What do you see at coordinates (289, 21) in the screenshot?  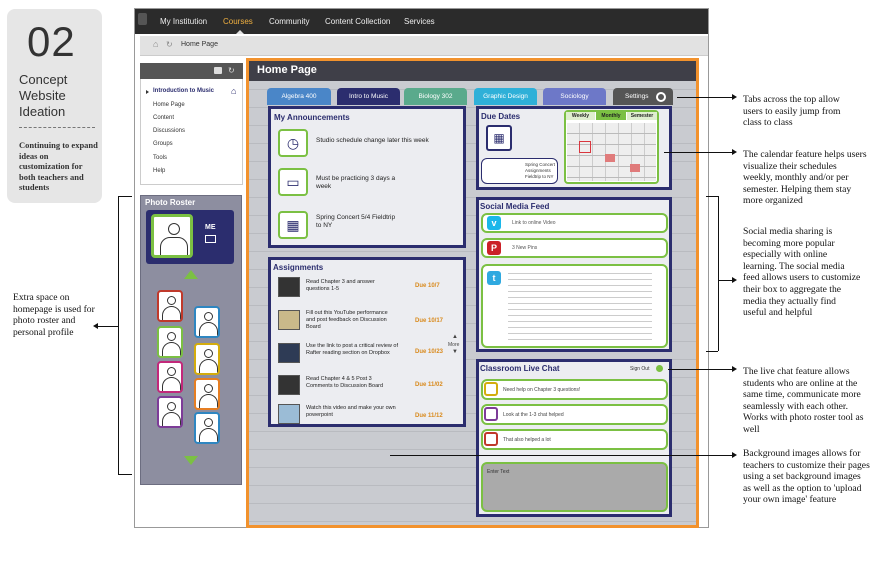 I see `nav-community: Community` at bounding box center [289, 21].